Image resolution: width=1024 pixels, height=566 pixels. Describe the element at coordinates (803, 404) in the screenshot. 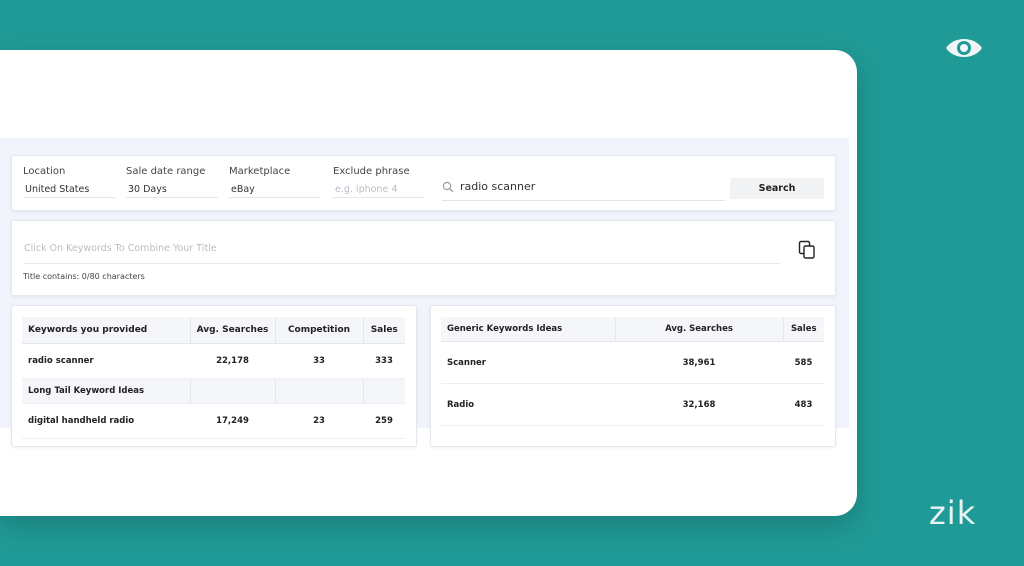

I see `sales-cell: 483` at that location.